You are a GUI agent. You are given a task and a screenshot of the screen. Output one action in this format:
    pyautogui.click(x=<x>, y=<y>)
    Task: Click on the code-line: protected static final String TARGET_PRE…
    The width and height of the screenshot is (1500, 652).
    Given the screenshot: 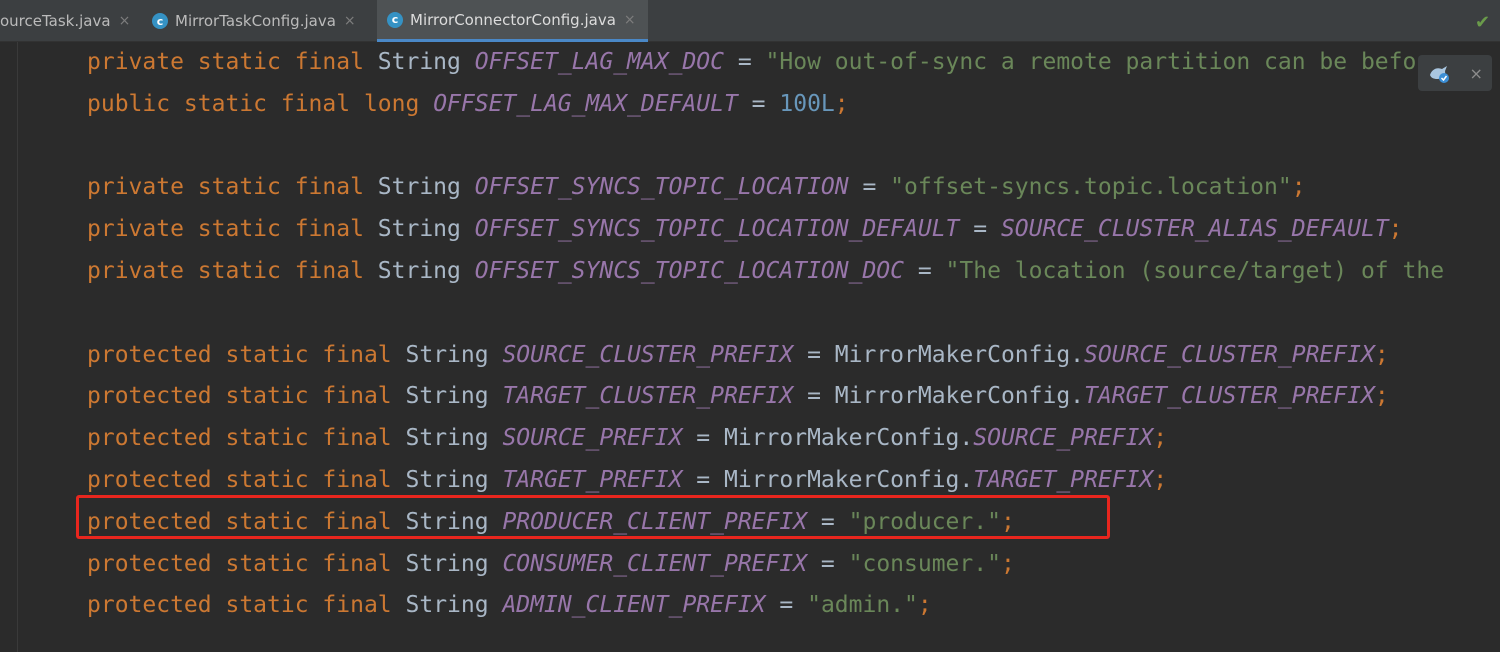 What is the action you would take?
    pyautogui.click(x=627, y=480)
    